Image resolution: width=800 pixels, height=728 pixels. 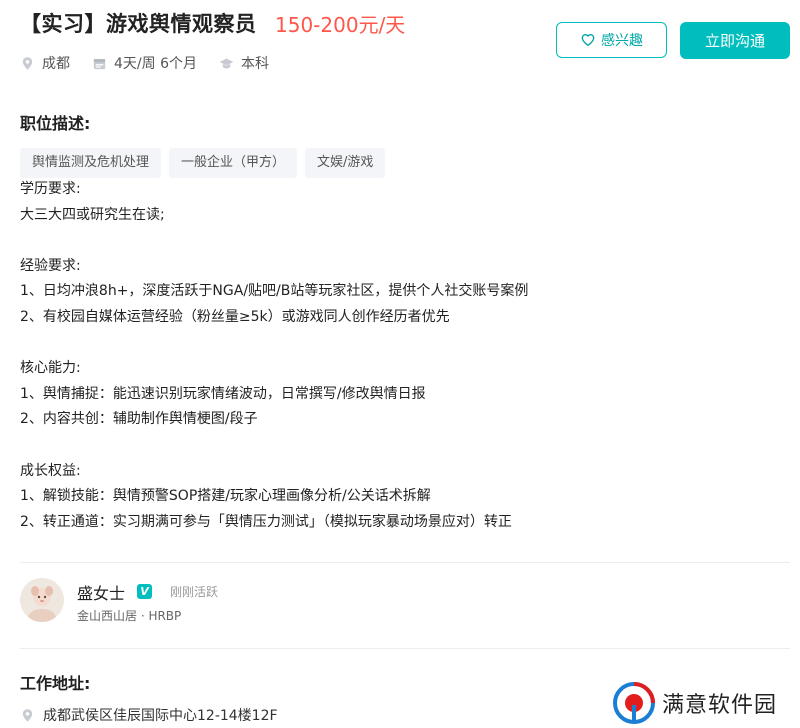 I want to click on interest-button-label: 感兴趣, so click(x=622, y=41).